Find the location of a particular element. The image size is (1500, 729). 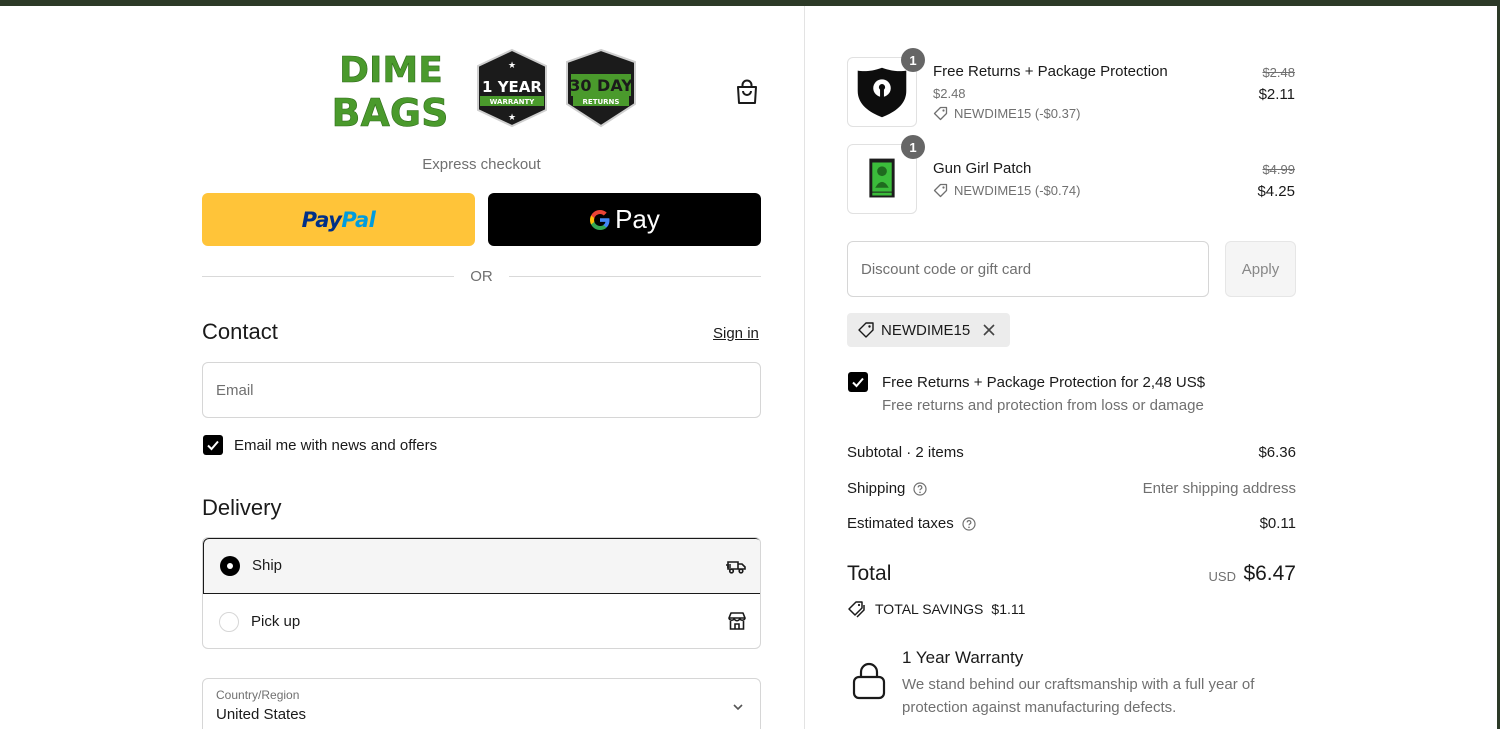

item-variant-price: $2.48 is located at coordinates (949, 93).